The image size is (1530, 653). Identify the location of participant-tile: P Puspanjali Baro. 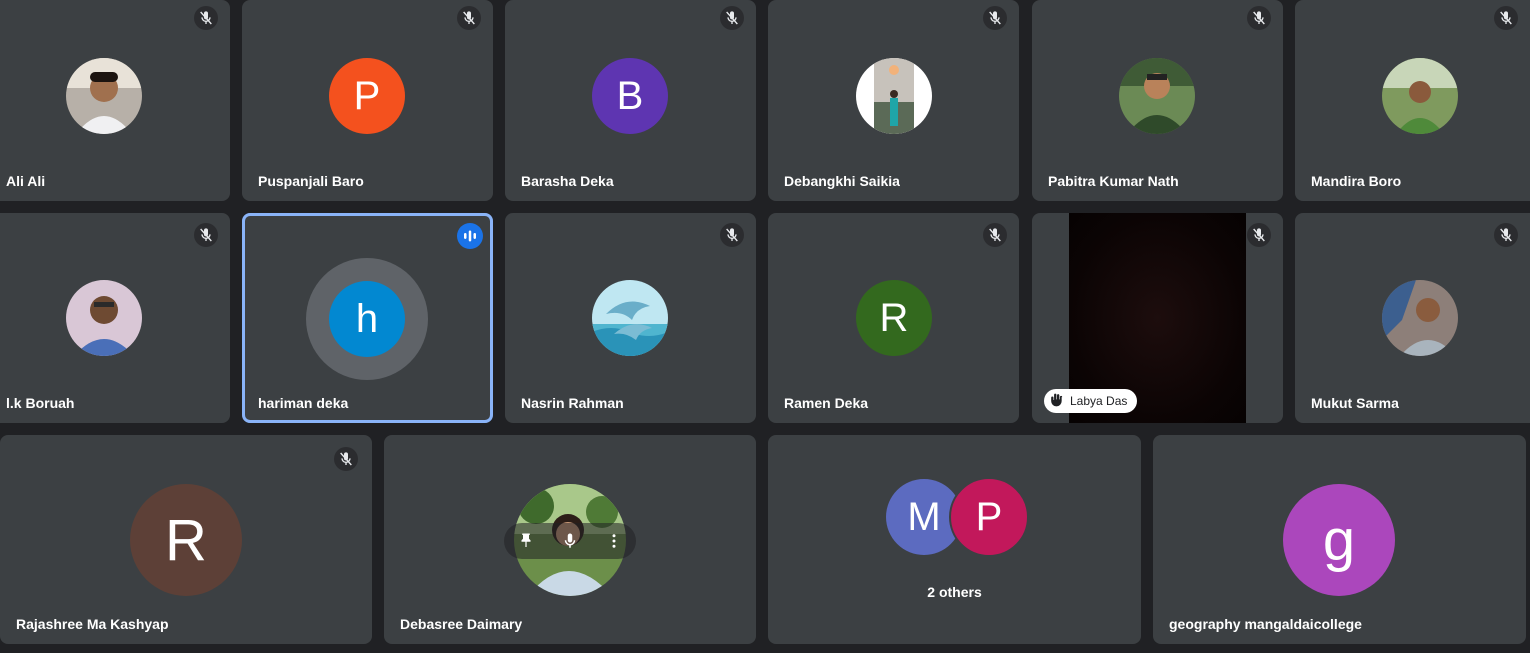
(367, 100).